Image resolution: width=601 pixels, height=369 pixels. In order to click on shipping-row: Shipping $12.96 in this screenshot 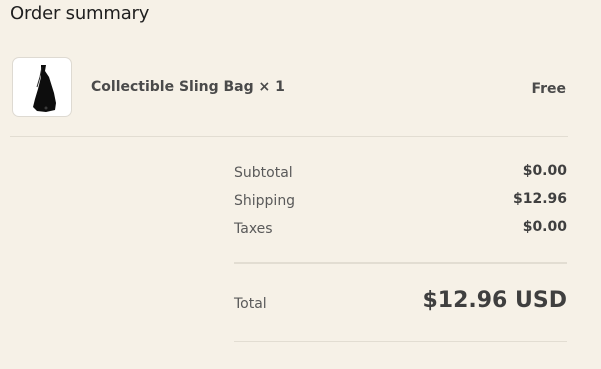, I will do `click(400, 205)`.